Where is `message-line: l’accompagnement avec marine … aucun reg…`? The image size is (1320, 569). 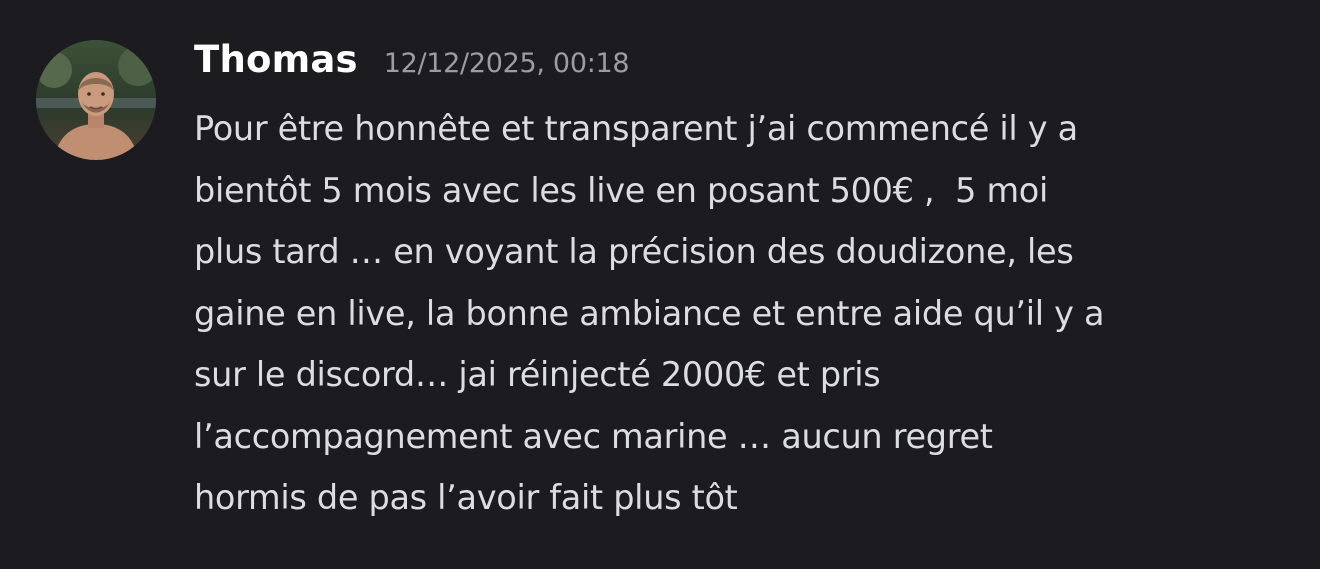
message-line: l’accompagnement avec marine … aucun reg… is located at coordinates (593, 436).